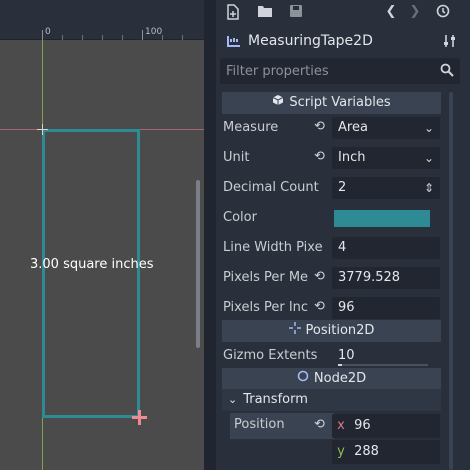 The image size is (470, 470). I want to click on script-cube-icon, so click(278, 103).